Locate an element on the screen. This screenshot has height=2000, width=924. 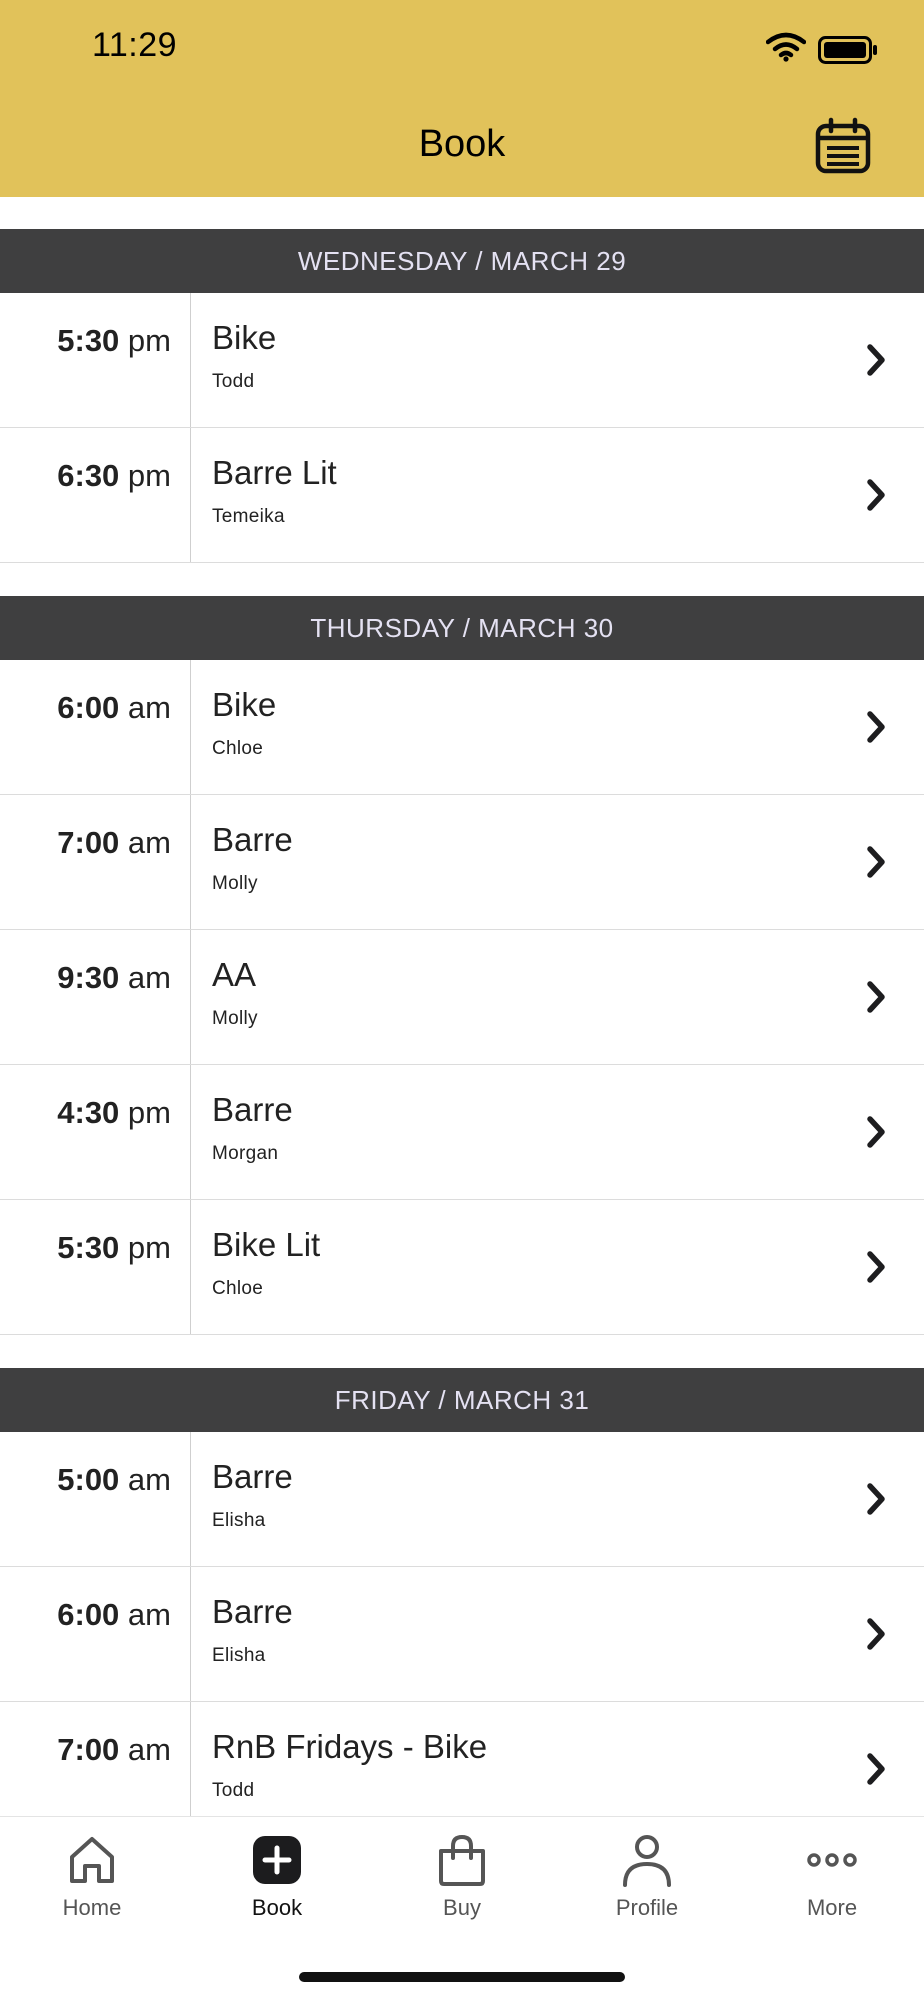
class-row: 6:30 pm Barre Lit Temeika is located at coordinates (462, 495).